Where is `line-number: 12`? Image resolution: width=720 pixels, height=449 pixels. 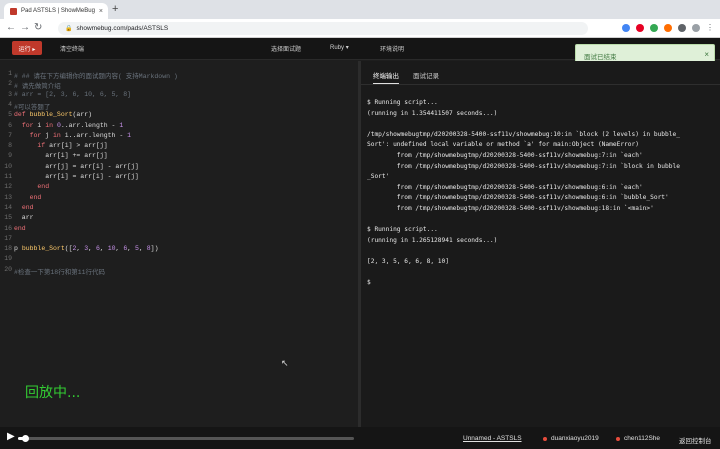 line-number: 12 is located at coordinates (8, 187).